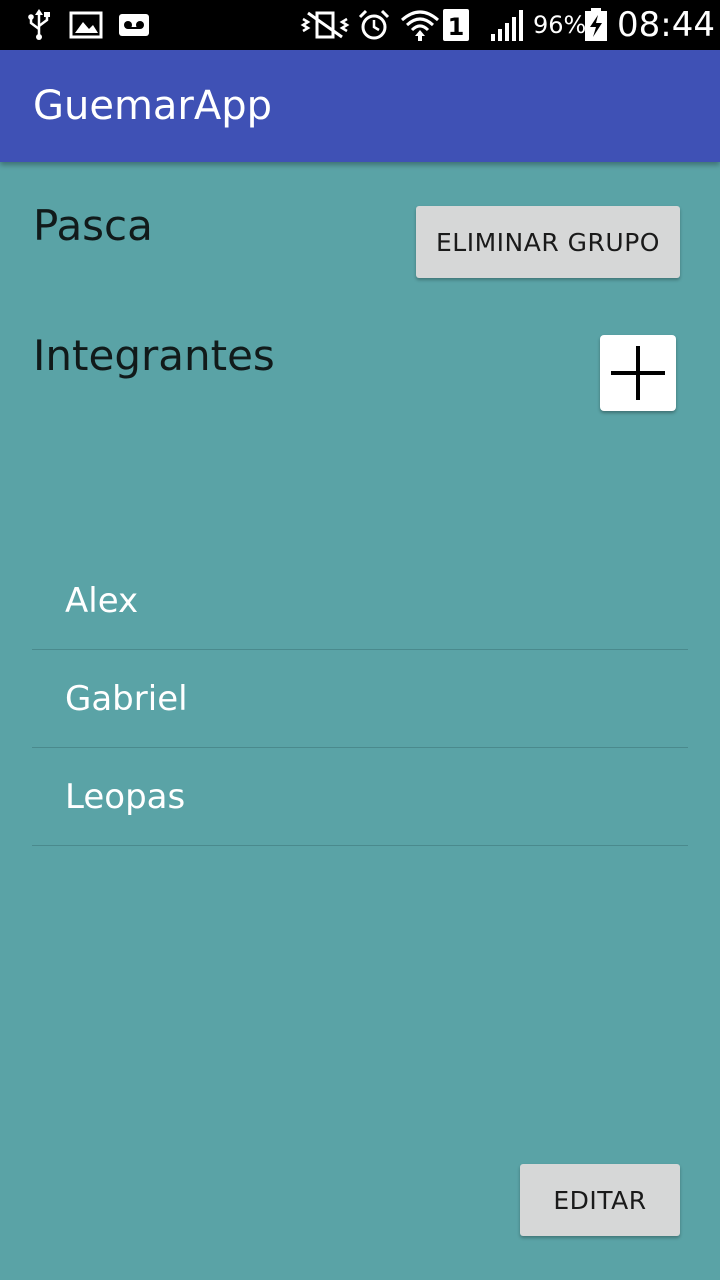 The width and height of the screenshot is (720, 1280). I want to click on sim-1-icon: 1, so click(456, 25).